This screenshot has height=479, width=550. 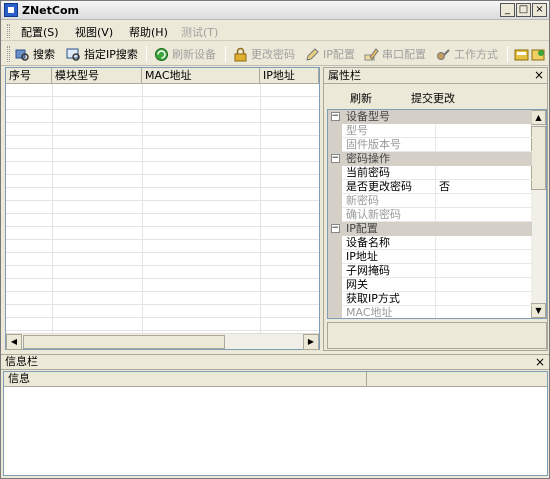 What do you see at coordinates (260, 208) in the screenshot?
I see `grid-divider` at bounding box center [260, 208].